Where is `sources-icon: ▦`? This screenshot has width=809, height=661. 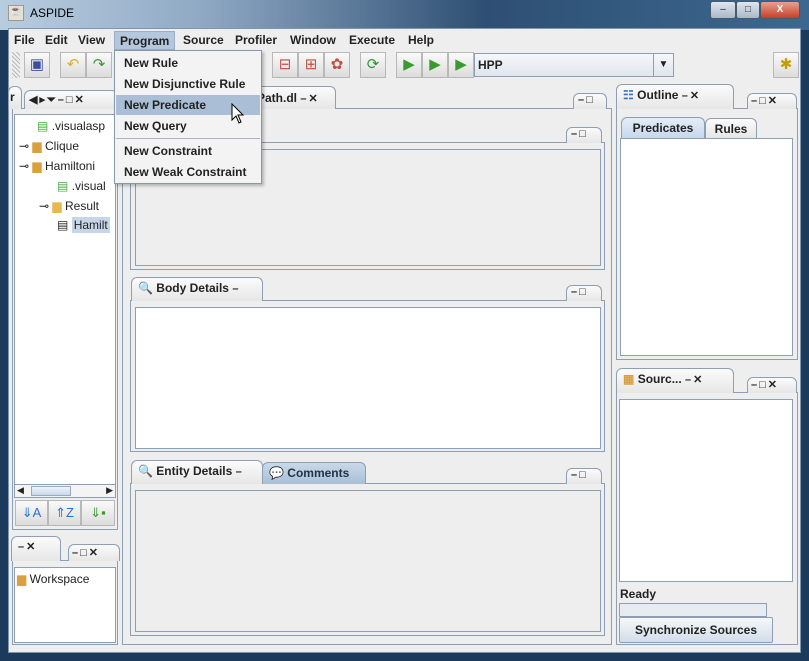
sources-icon: ▦ is located at coordinates (629, 379).